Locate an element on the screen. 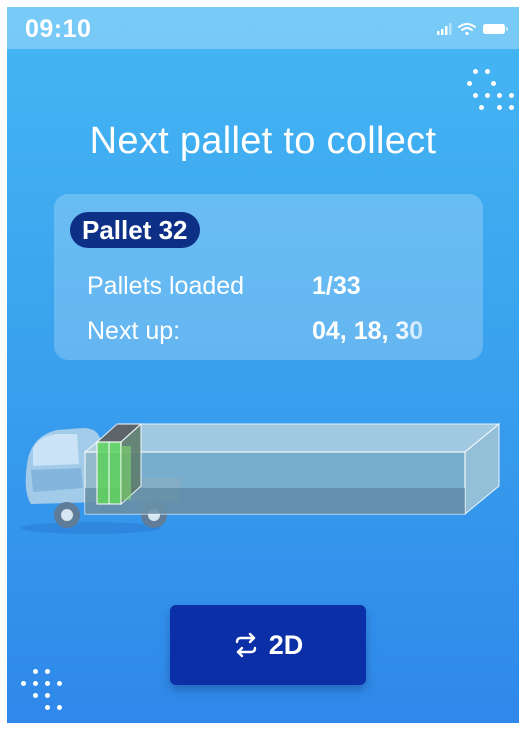 This screenshot has width=525, height=729. truck-loading-visualization is located at coordinates (261, 478).